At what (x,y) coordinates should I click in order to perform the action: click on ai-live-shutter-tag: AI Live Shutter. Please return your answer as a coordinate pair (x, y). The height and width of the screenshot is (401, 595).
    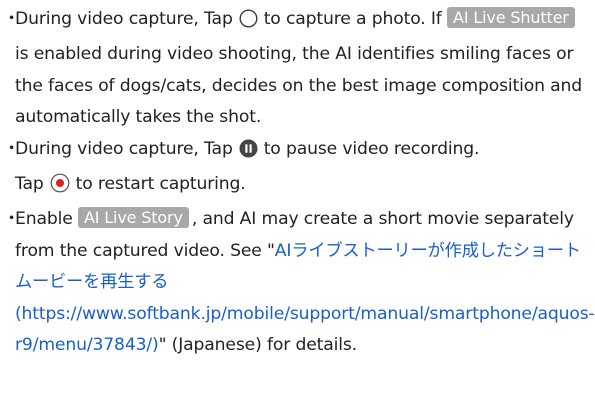
    Looking at the image, I should click on (511, 17).